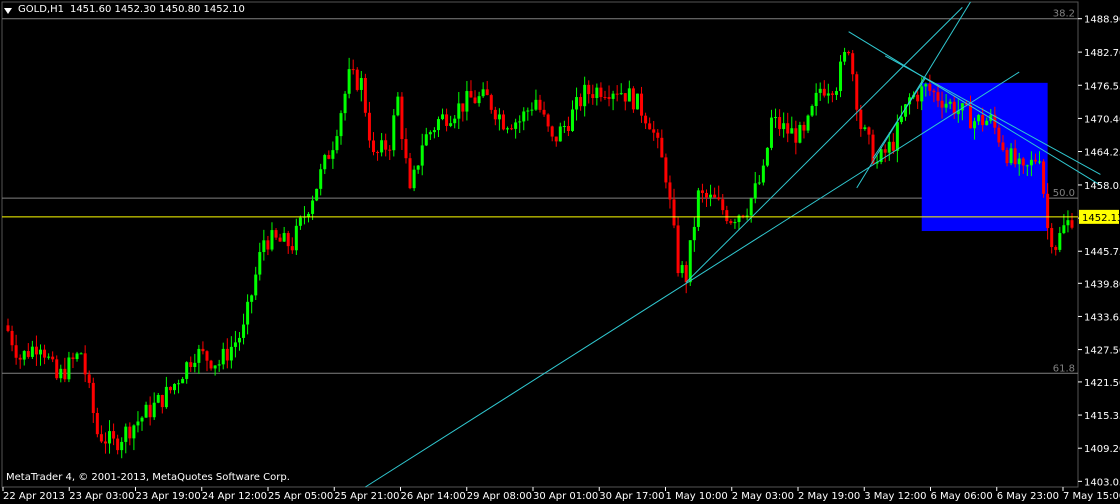 This screenshot has width=1120, height=504. I want to click on ohlc-values: 1451.60 1452.30 1450.80 1452.10, so click(157, 9).